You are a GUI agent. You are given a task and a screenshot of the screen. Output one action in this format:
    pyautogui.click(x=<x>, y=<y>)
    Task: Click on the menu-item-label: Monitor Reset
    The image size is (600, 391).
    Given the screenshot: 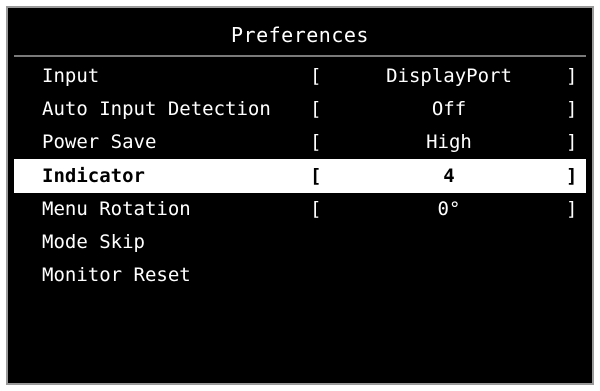 What is the action you would take?
    pyautogui.click(x=116, y=275)
    